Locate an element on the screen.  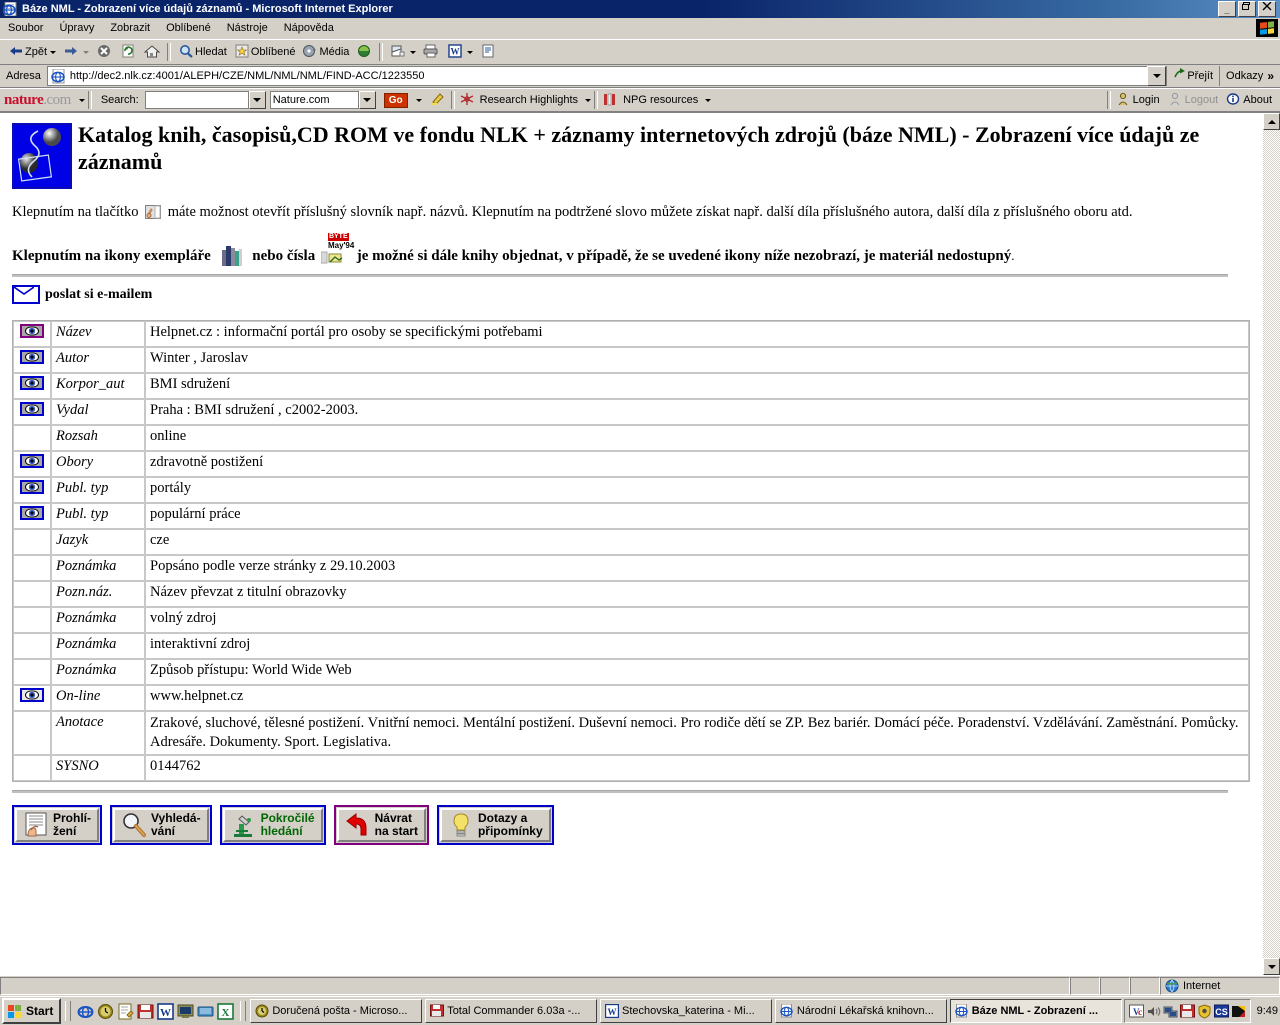
nature-search-input is located at coordinates (196, 100).